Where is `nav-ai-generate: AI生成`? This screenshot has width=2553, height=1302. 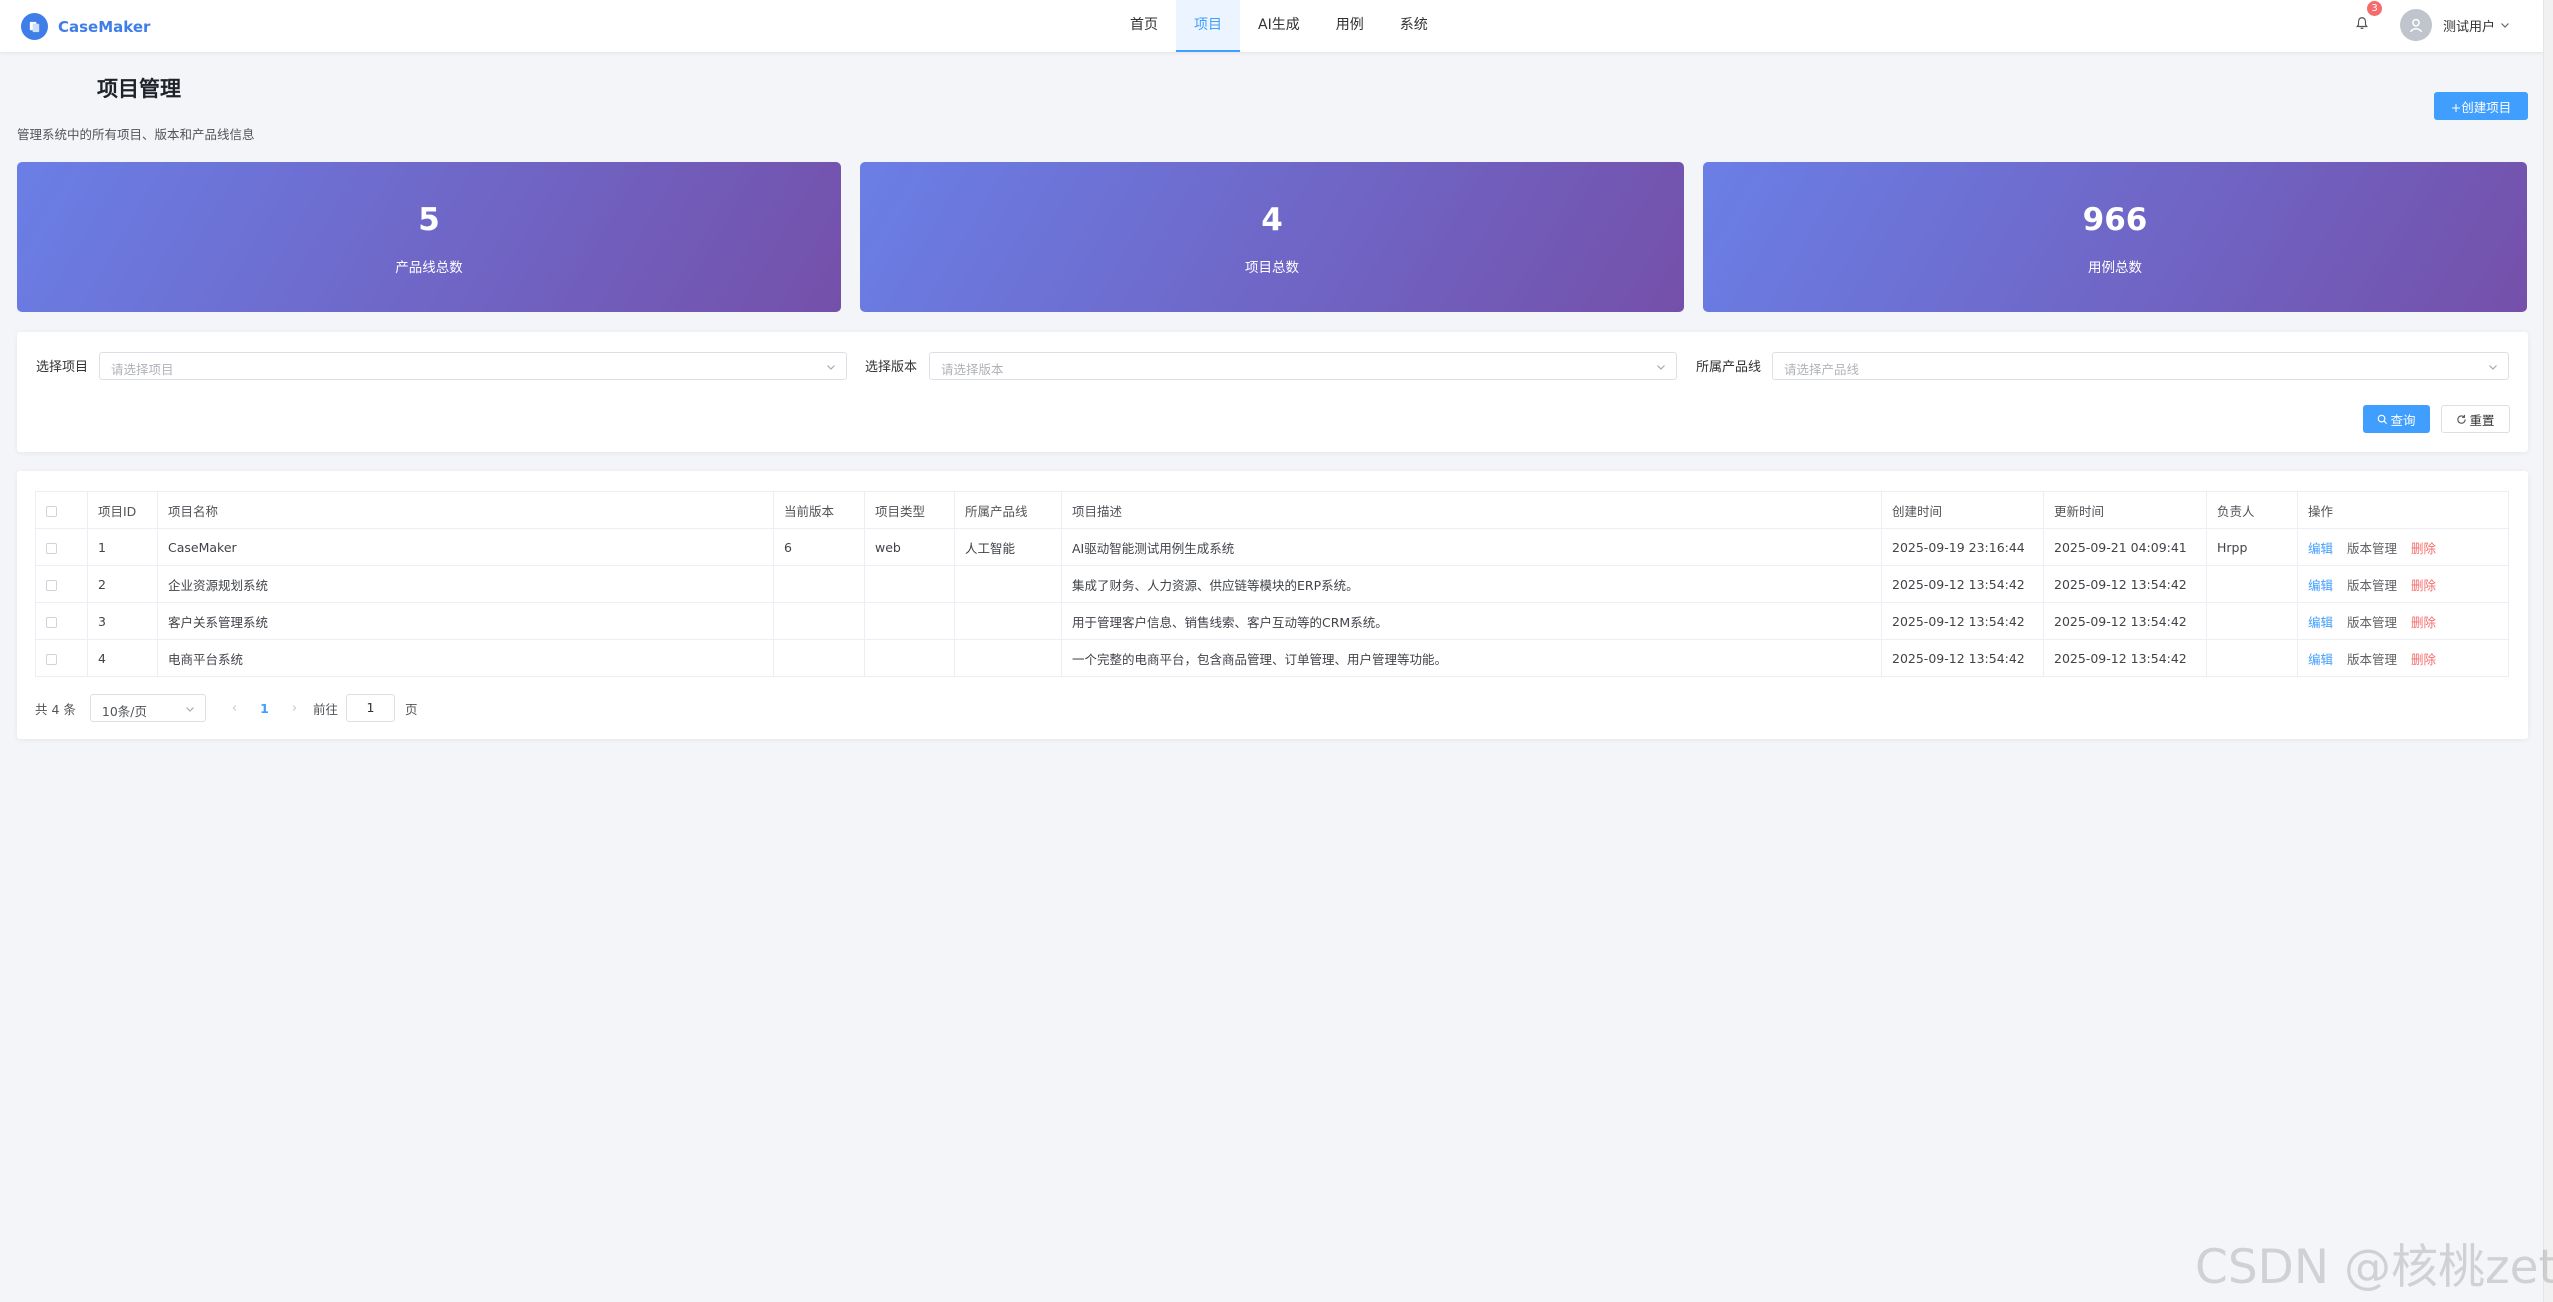
nav-ai-generate: AI生成 is located at coordinates (1279, 26).